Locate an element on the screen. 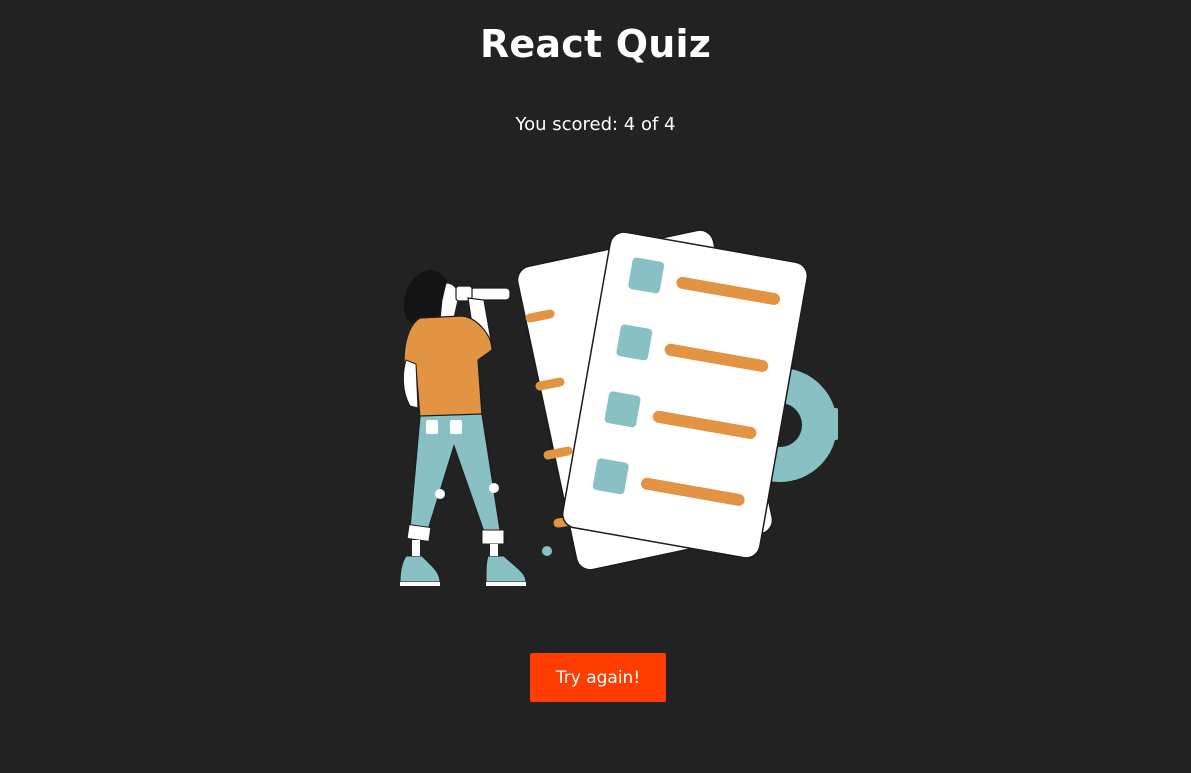 The height and width of the screenshot is (773, 1191). page-title: React Quiz is located at coordinates (595, 44).